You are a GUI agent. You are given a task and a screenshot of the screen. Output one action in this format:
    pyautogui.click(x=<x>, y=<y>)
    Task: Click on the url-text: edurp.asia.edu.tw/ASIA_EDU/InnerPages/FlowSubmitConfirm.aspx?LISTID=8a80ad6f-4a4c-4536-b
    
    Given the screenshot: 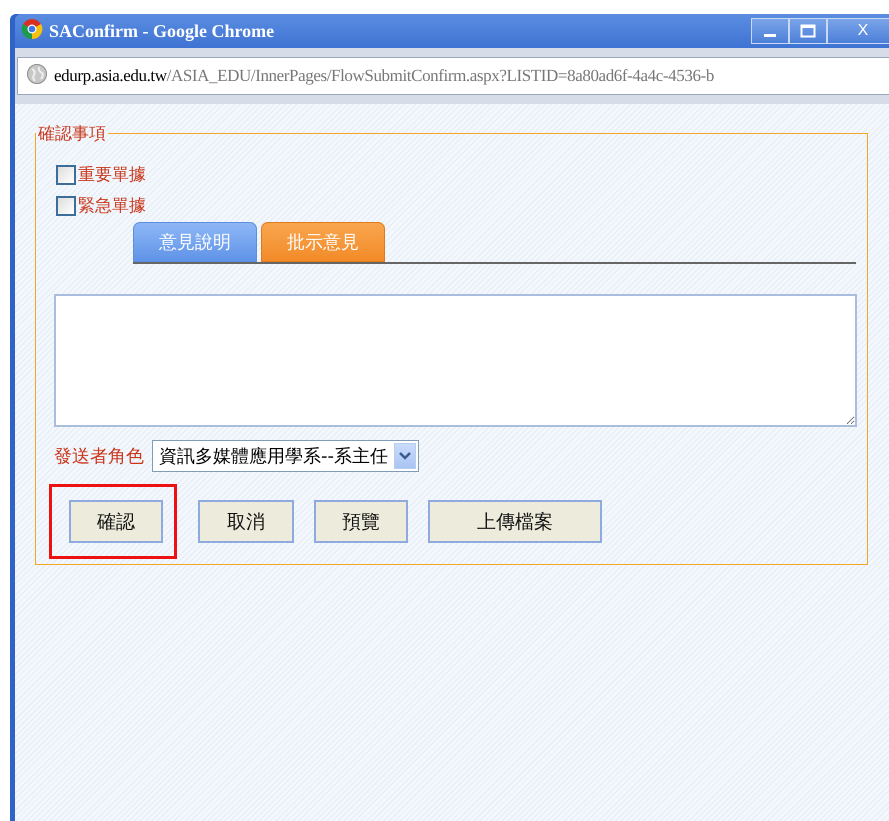 What is the action you would take?
    pyautogui.click(x=384, y=76)
    